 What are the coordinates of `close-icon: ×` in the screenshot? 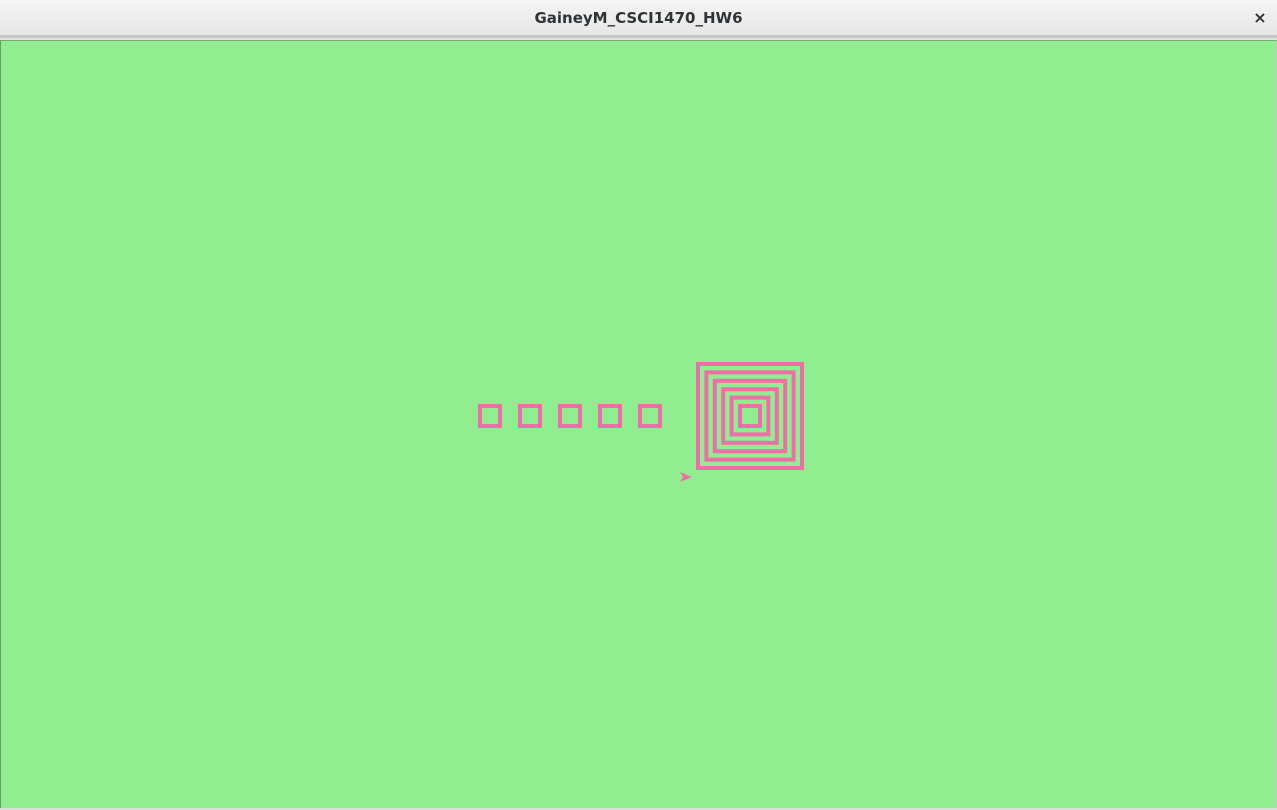 It's located at (1260, 17).